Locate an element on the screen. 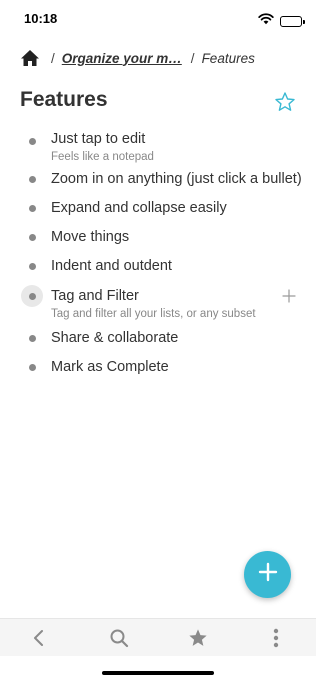 This screenshot has width=320, height=684. list-item: Indent and outdent is located at coordinates (158, 270).